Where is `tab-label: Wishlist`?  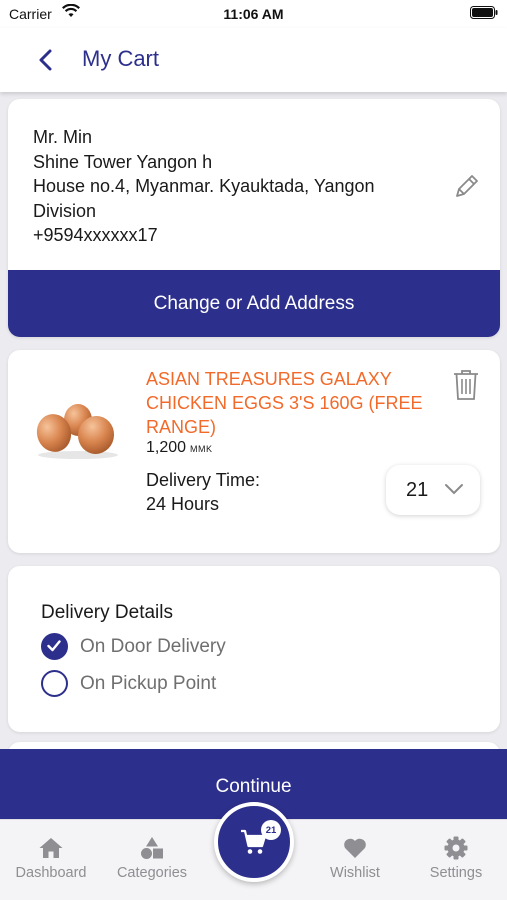 tab-label: Wishlist is located at coordinates (355, 873).